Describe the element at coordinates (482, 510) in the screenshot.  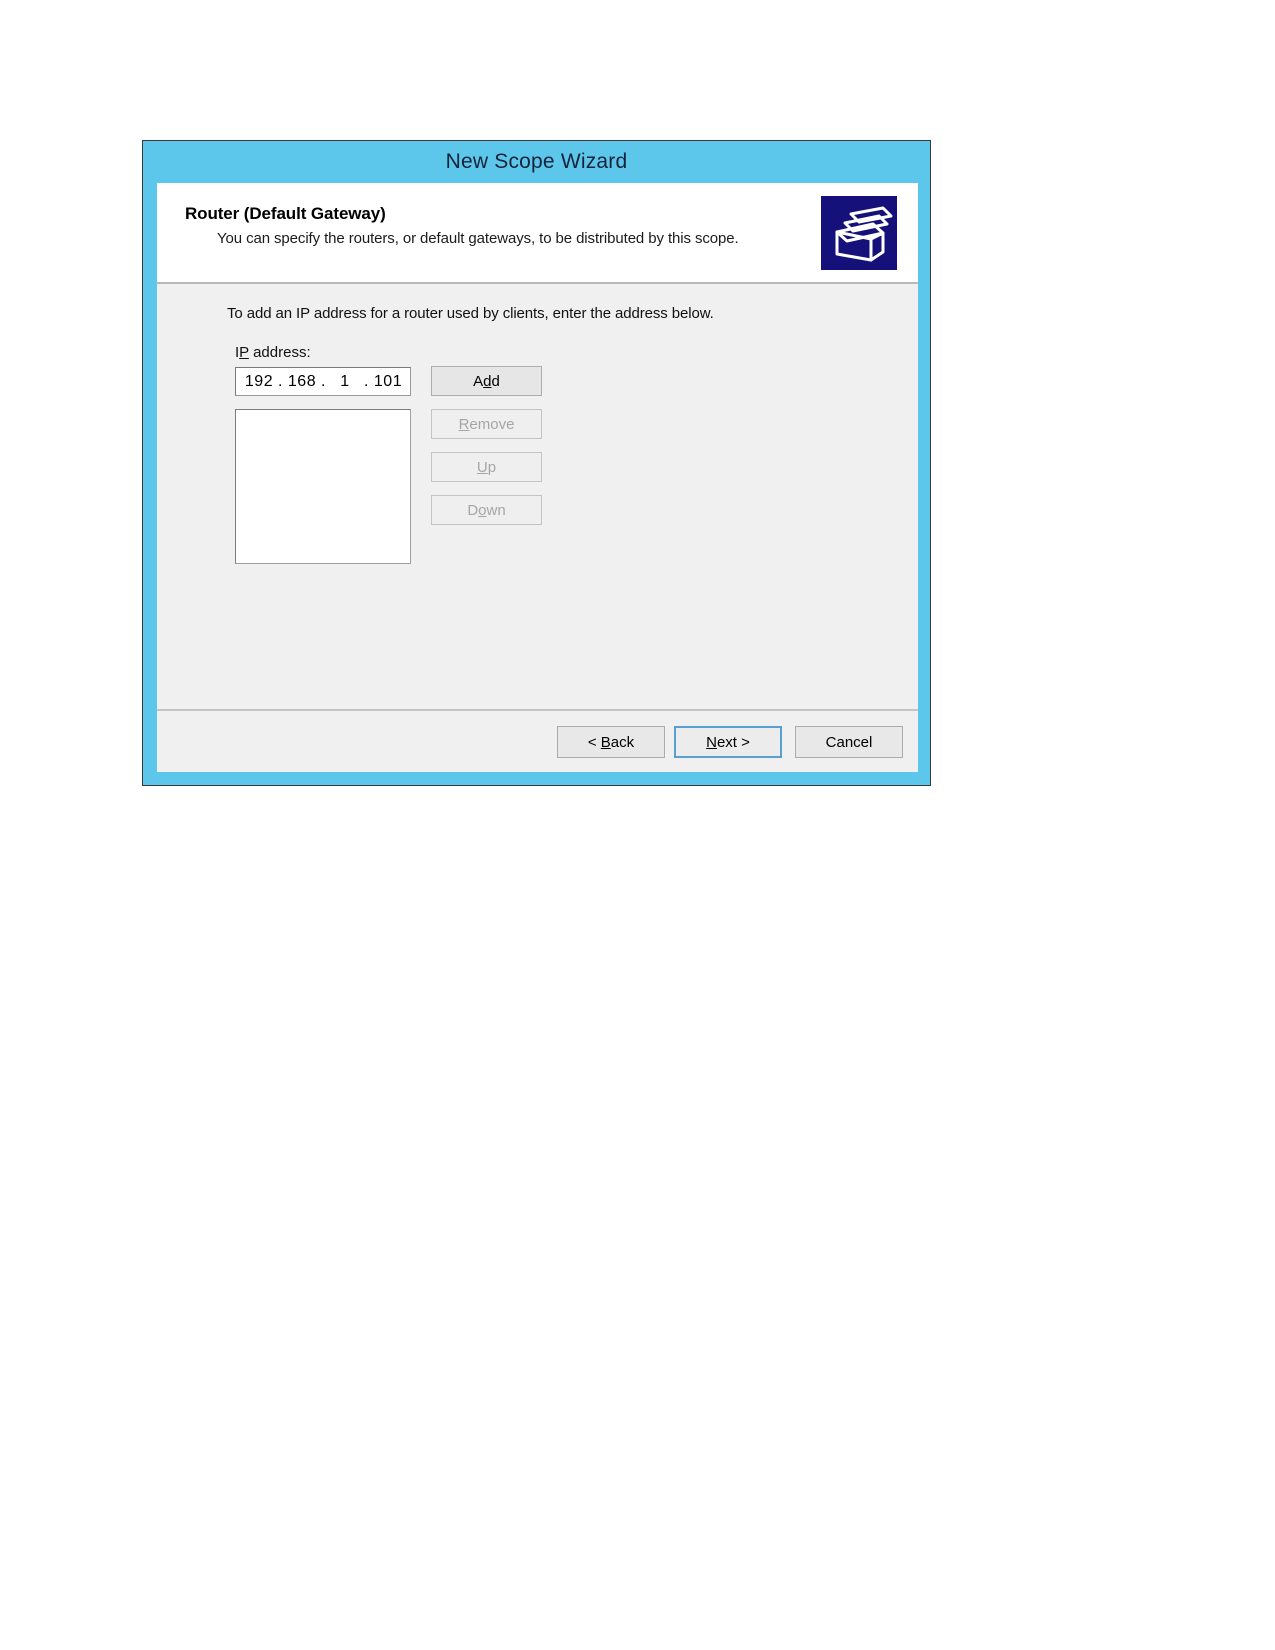
I see `down-button-accel: o` at that location.